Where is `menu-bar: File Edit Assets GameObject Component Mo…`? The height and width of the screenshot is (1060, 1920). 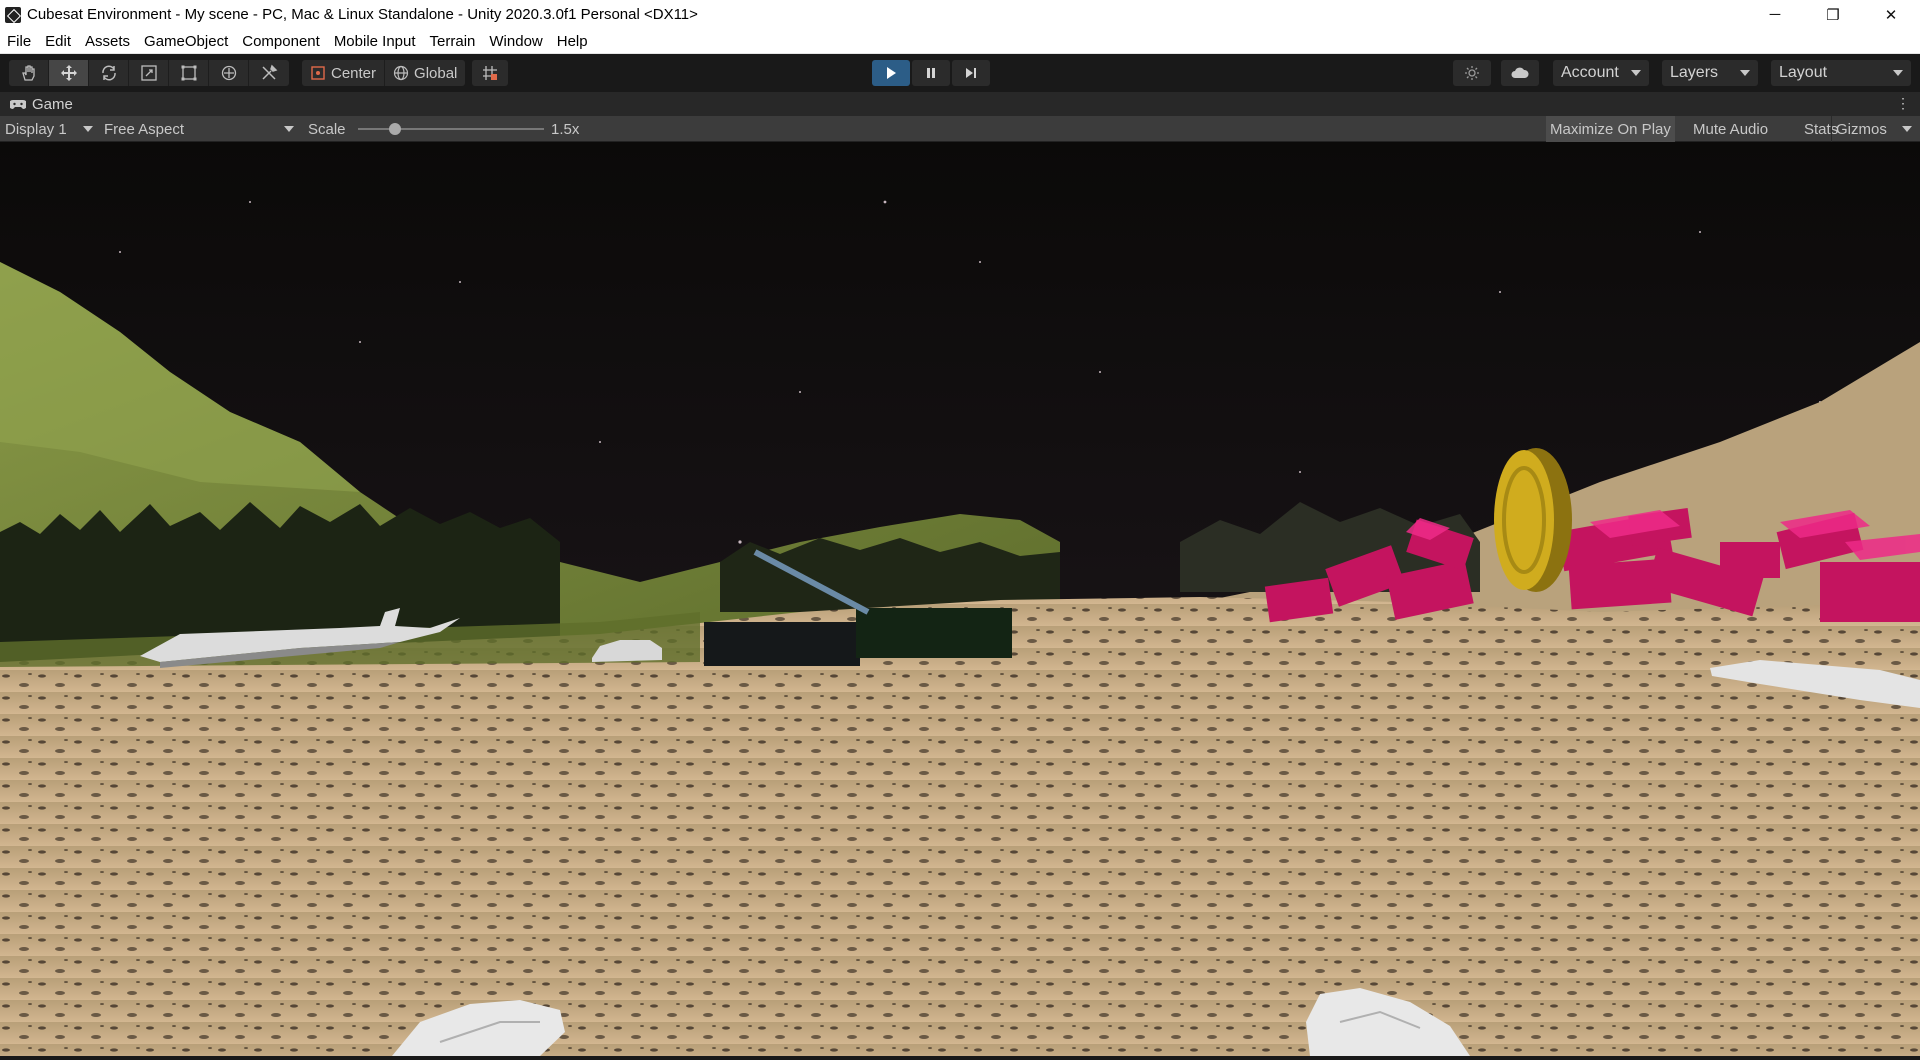
menu-bar: File Edit Assets GameObject Component Mo… is located at coordinates (960, 41).